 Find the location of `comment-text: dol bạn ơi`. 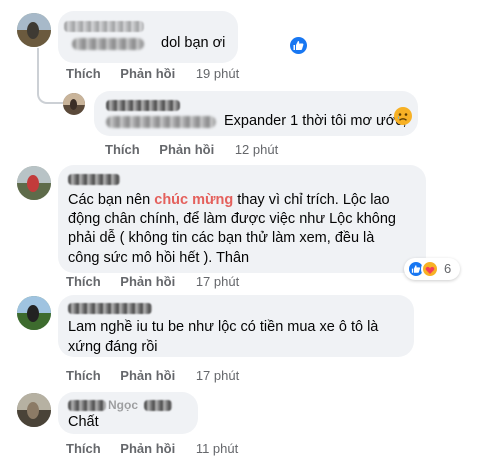

comment-text: dol bạn ơi is located at coordinates (193, 43).